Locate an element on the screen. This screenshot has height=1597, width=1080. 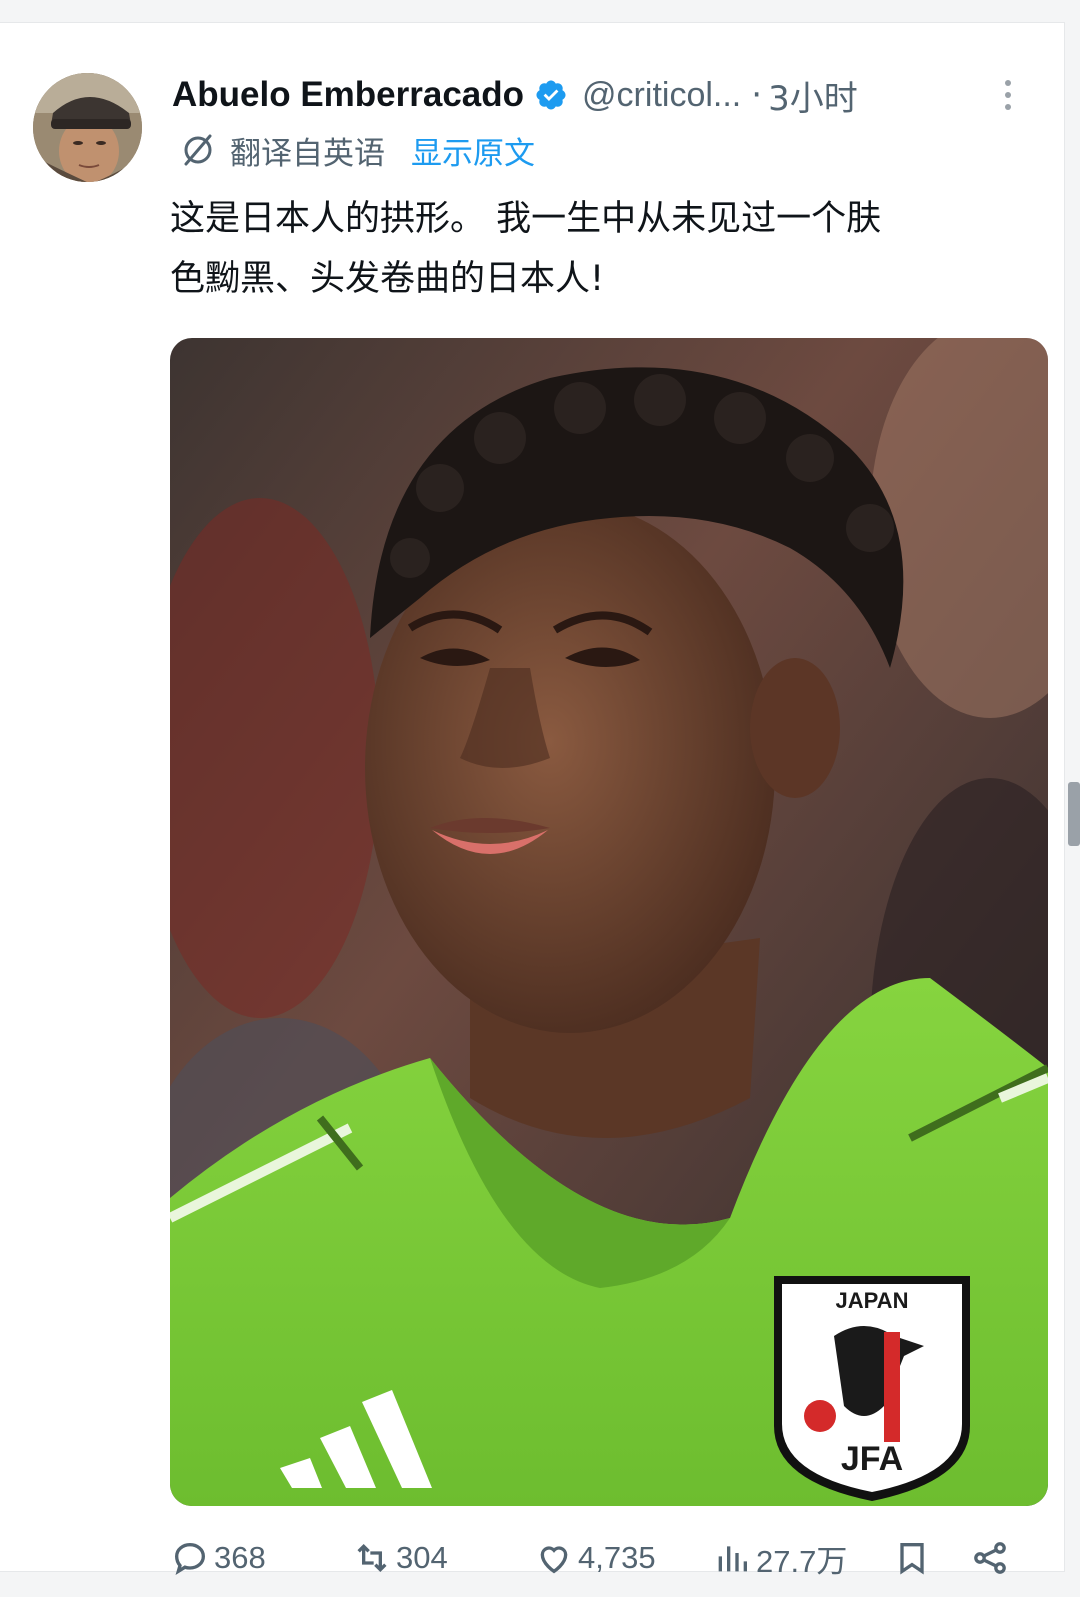
reply-icon is located at coordinates (190, 1559).